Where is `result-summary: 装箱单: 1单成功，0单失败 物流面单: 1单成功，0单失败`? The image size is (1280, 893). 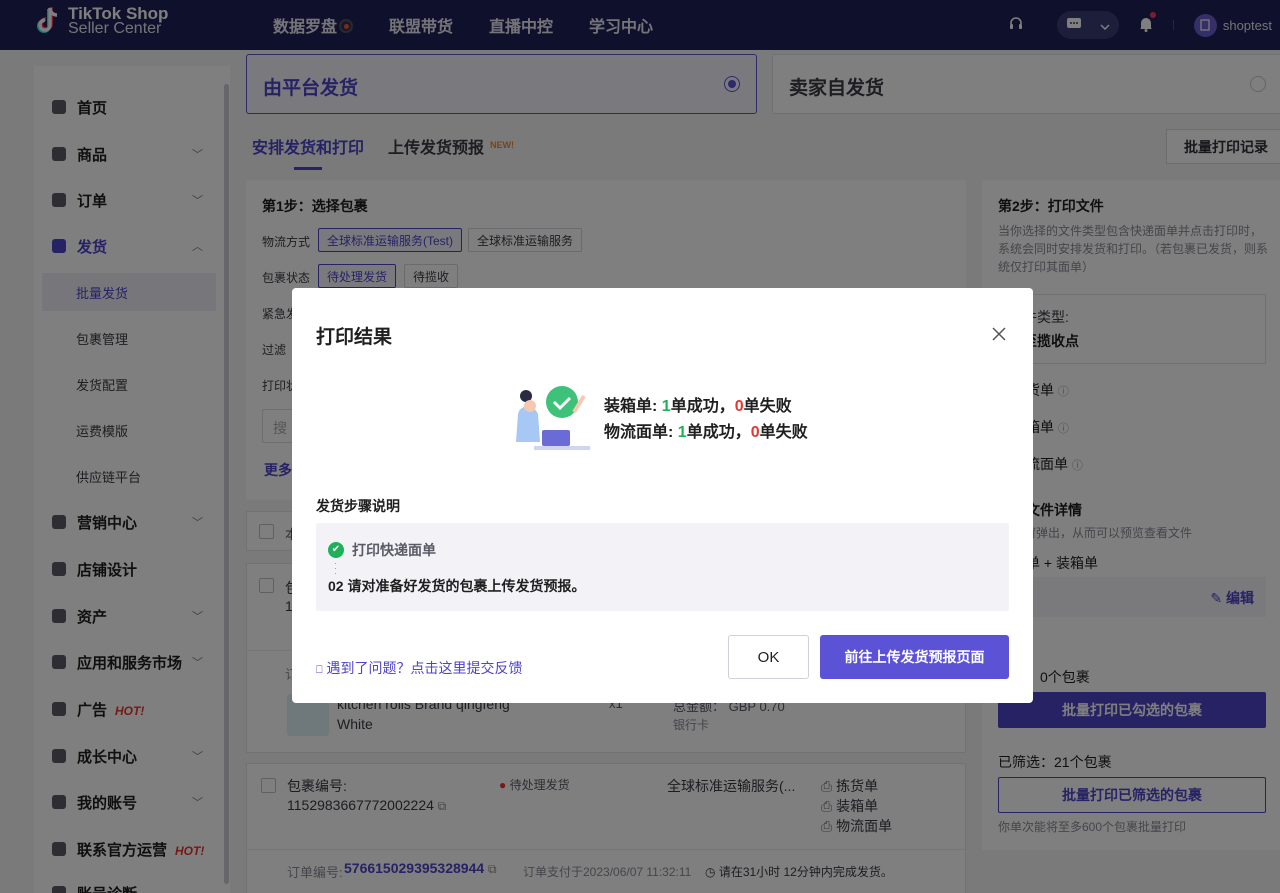 result-summary: 装箱单: 1单成功，0单失败 物流面单: 1单成功，0单失败 is located at coordinates (706, 420).